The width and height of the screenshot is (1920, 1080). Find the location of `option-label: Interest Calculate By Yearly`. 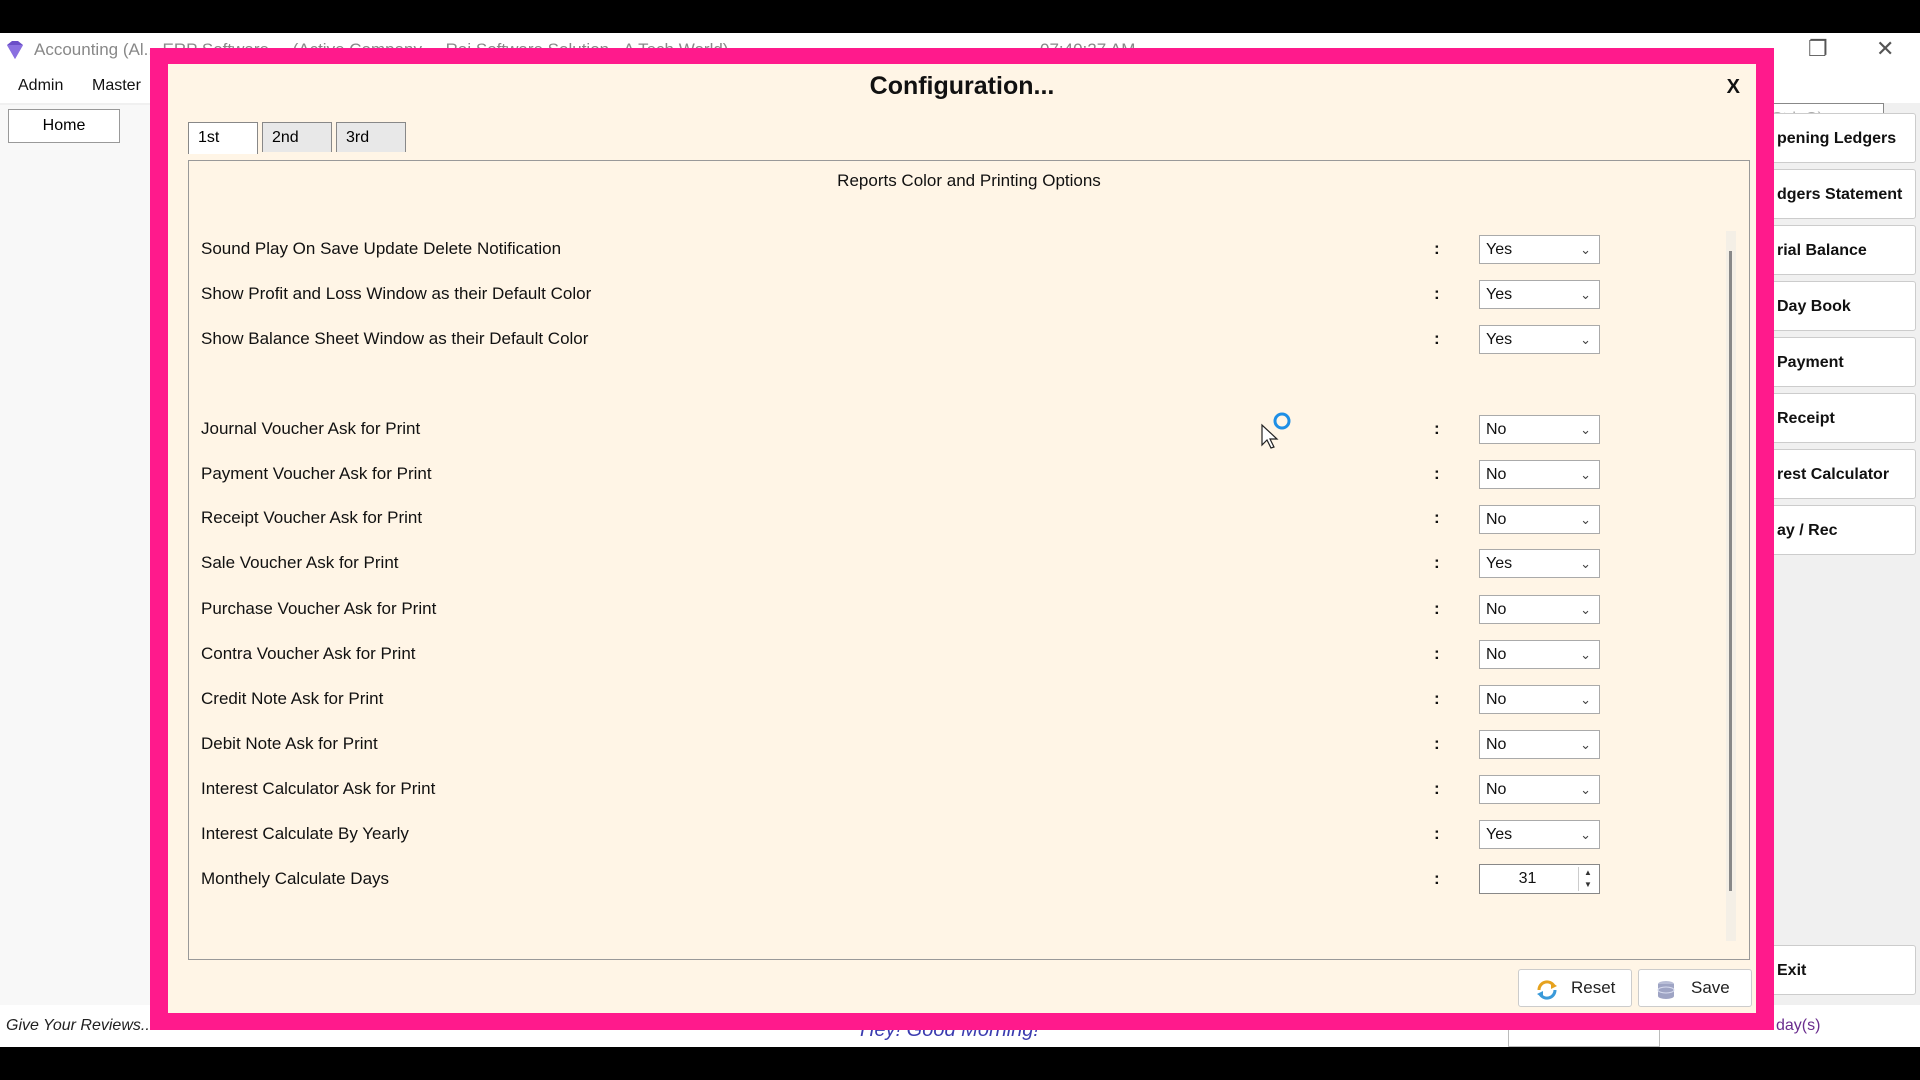

option-label: Interest Calculate By Yearly is located at coordinates (305, 833).